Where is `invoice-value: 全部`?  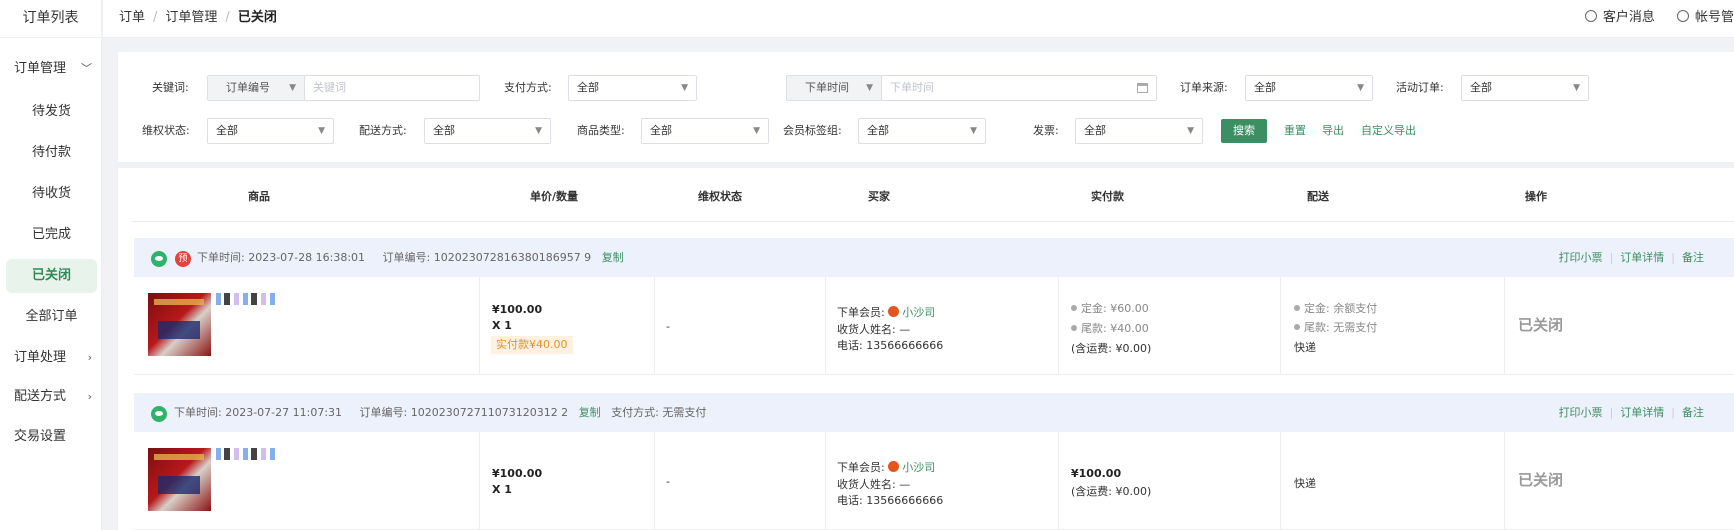 invoice-value: 全部 is located at coordinates (1095, 130).